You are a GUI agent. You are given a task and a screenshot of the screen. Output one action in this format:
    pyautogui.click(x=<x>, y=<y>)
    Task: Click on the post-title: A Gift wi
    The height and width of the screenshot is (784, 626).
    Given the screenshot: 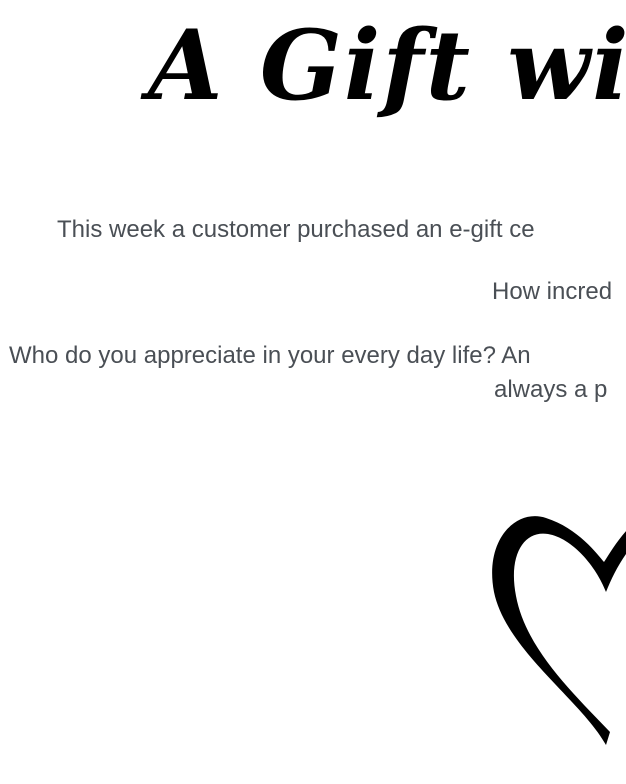 What is the action you would take?
    pyautogui.click(x=387, y=65)
    